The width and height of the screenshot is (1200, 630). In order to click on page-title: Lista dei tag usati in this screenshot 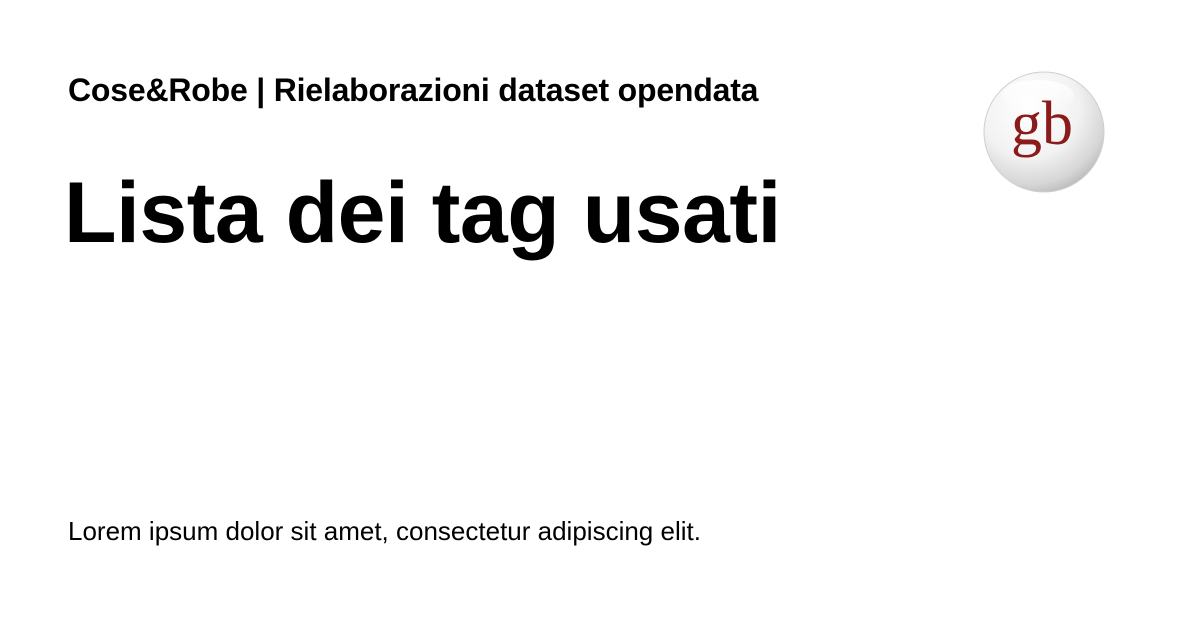, I will do `click(422, 213)`.